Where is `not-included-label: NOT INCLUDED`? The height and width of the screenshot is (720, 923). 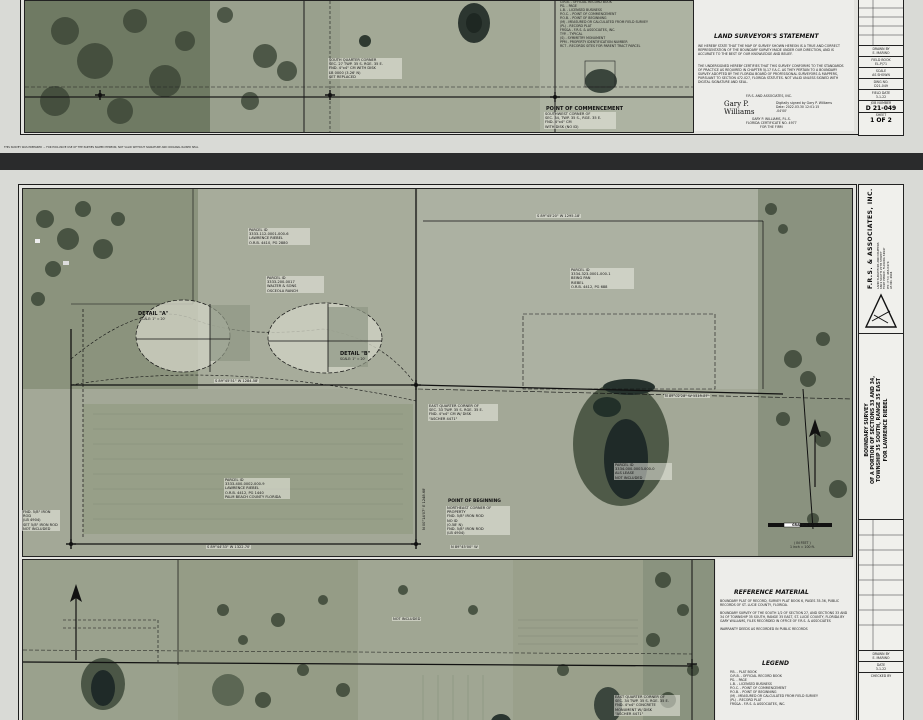 not-included-label: NOT INCLUDED is located at coordinates (407, 619).